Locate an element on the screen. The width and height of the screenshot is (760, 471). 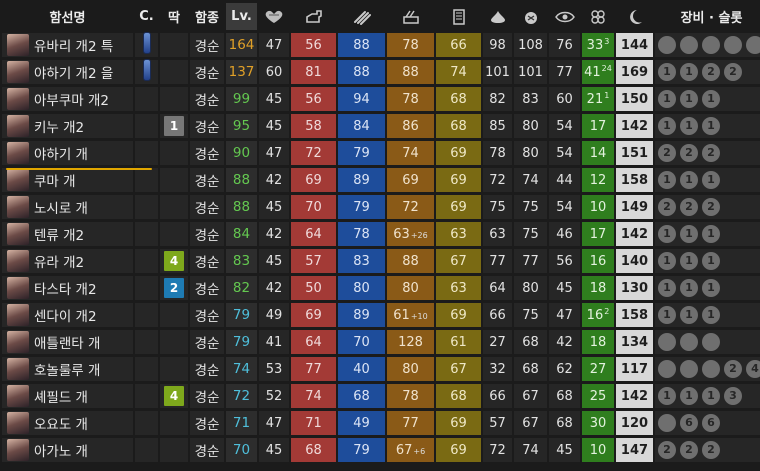
line-of-sight-icon is located at coordinates (564, 16).